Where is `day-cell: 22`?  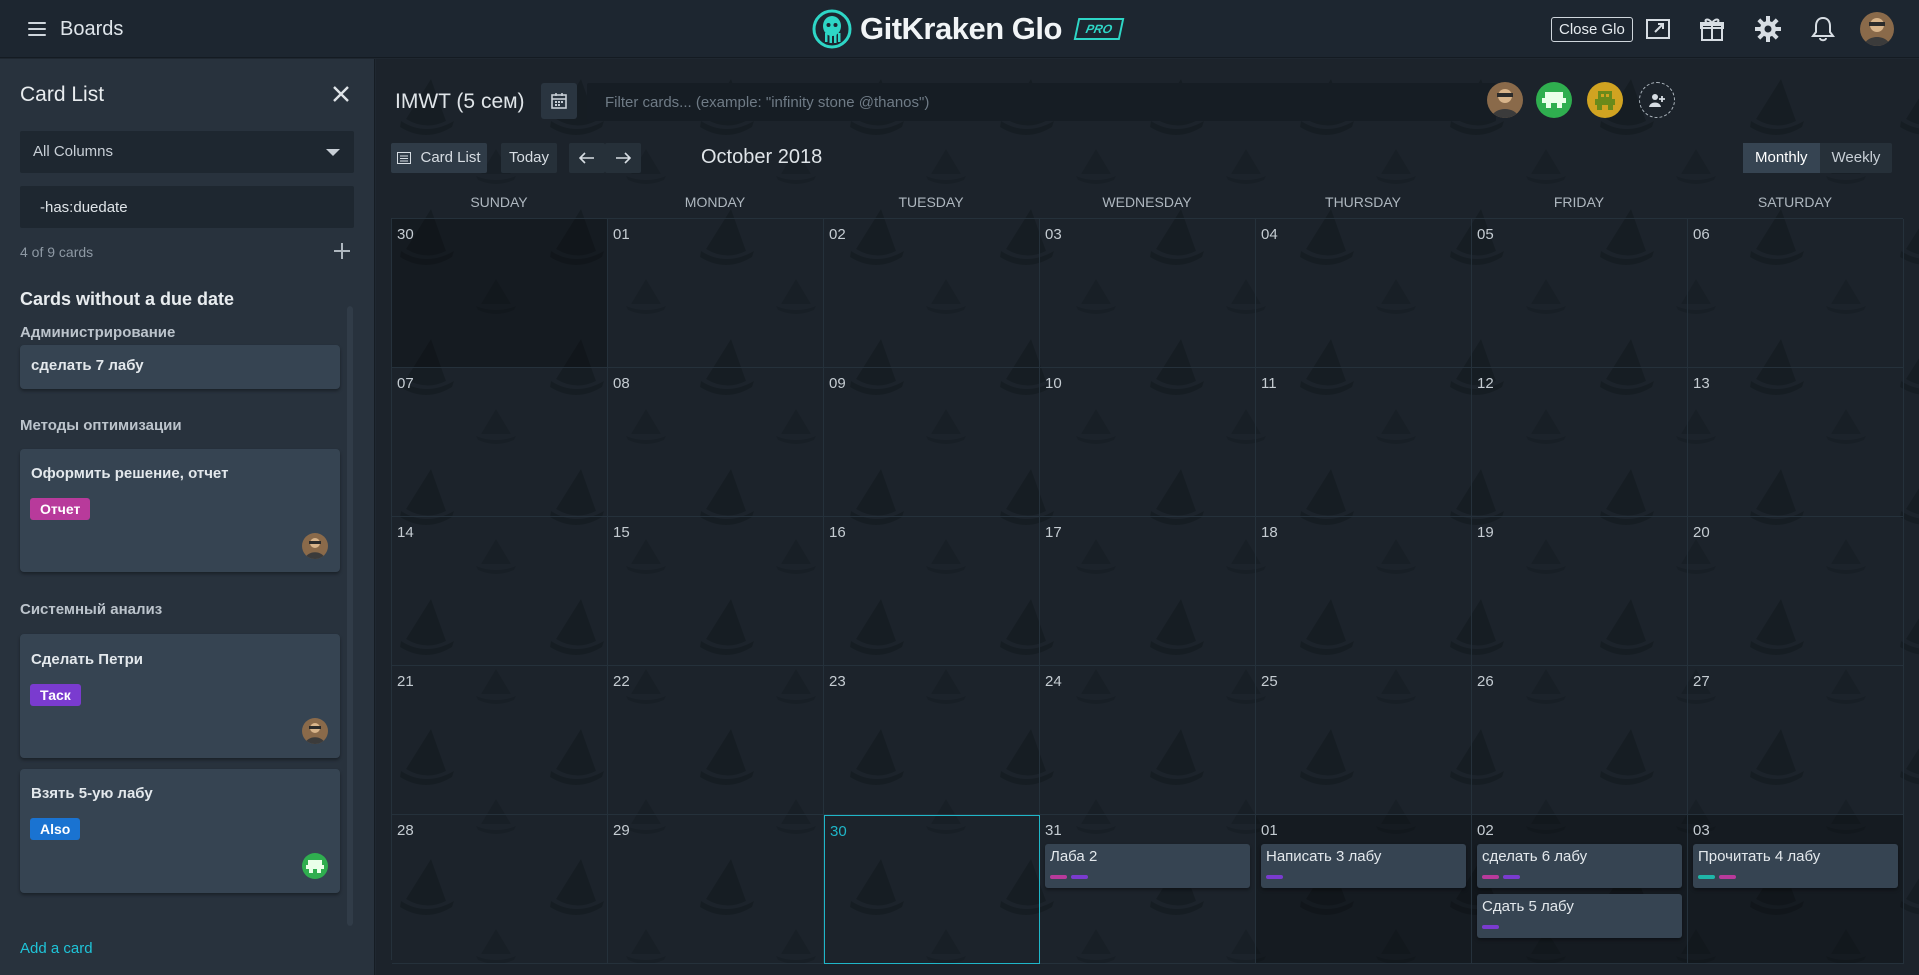
day-cell: 22 is located at coordinates (716, 740).